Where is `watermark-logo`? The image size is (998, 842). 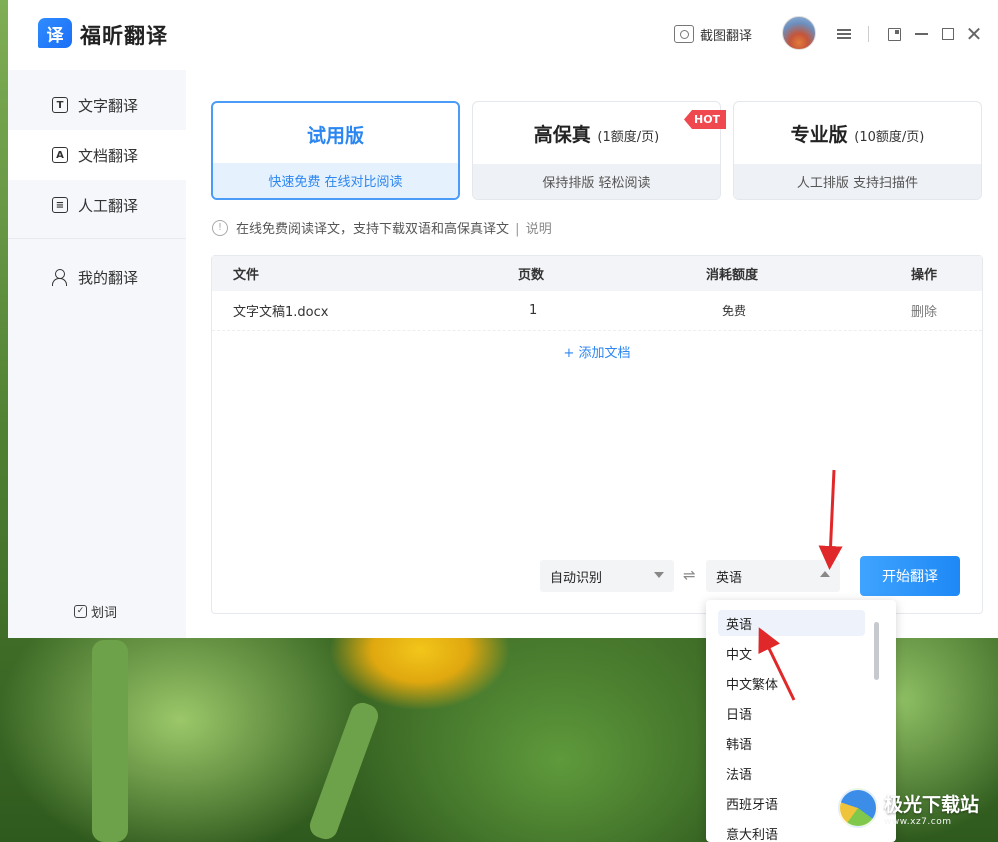
watermark-logo is located at coordinates (858, 808).